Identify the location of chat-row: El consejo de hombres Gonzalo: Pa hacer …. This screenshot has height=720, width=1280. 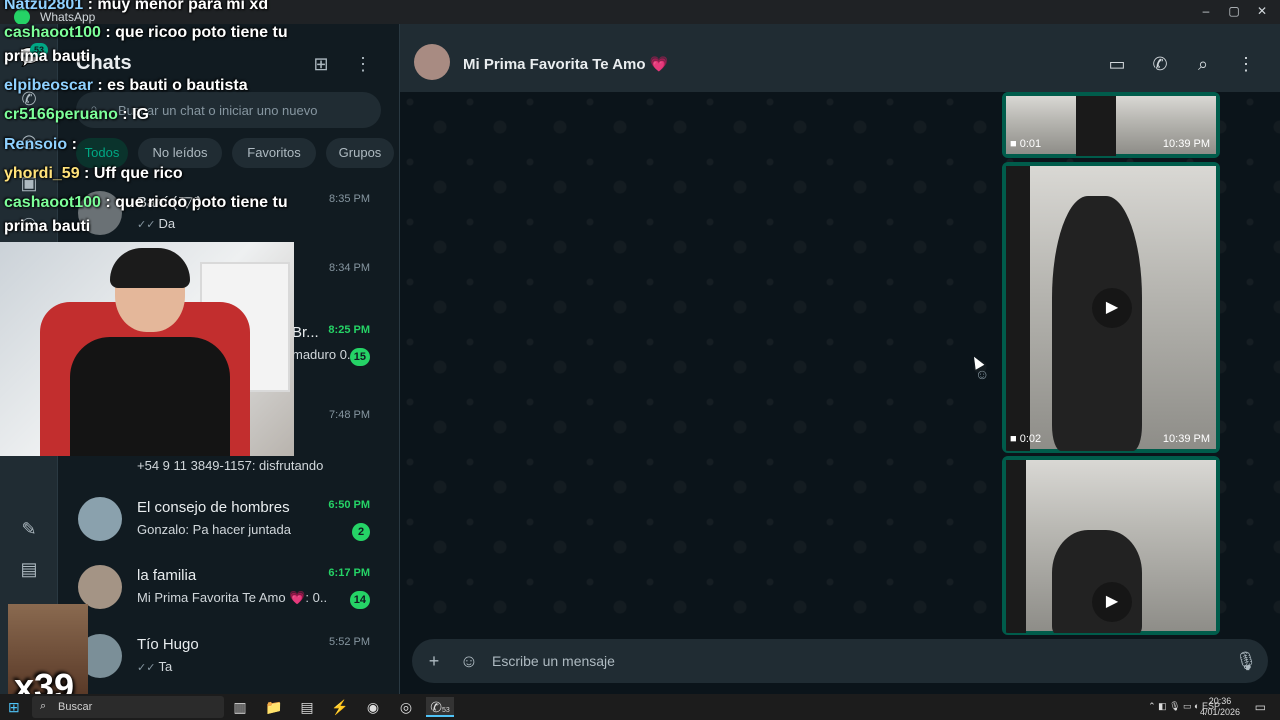
(229, 521).